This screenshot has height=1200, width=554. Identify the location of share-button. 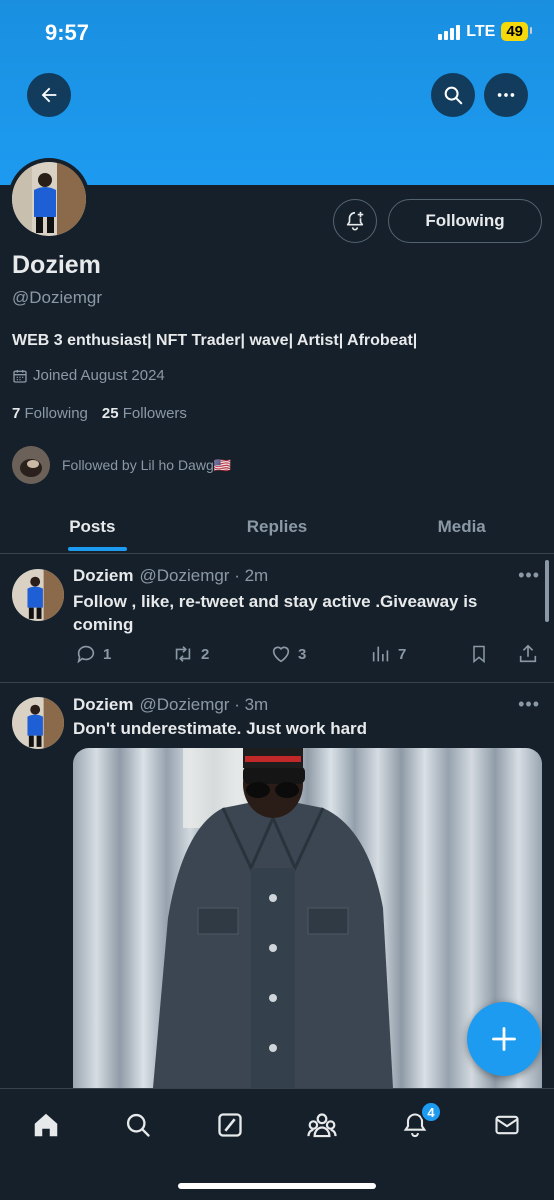
(528, 654).